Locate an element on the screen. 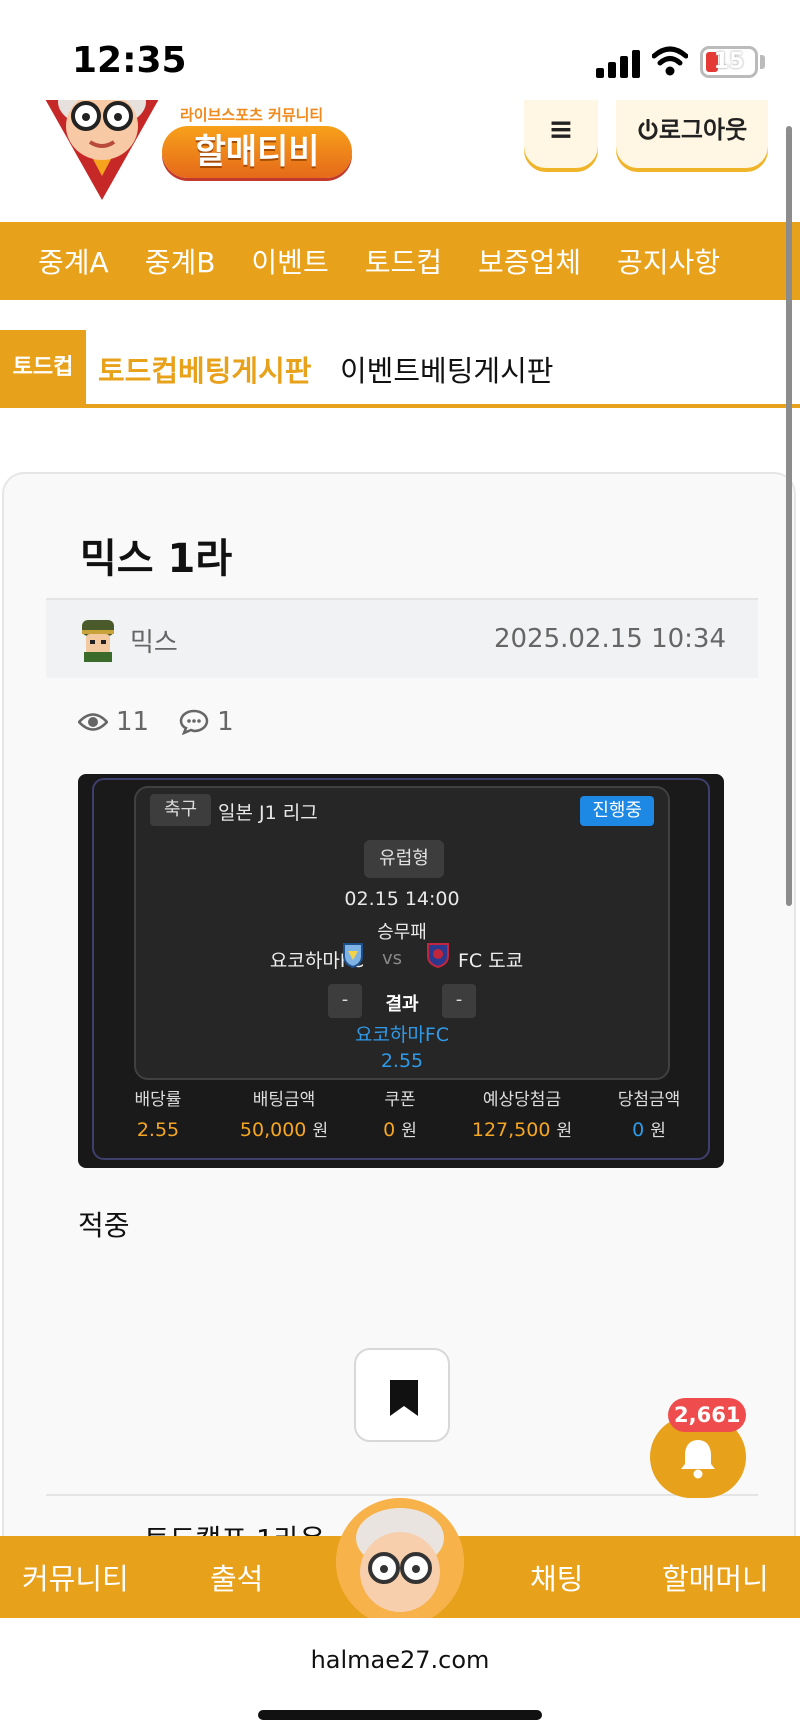 This screenshot has width=800, height=1732. away-team: FC 도쿄 is located at coordinates (491, 961).